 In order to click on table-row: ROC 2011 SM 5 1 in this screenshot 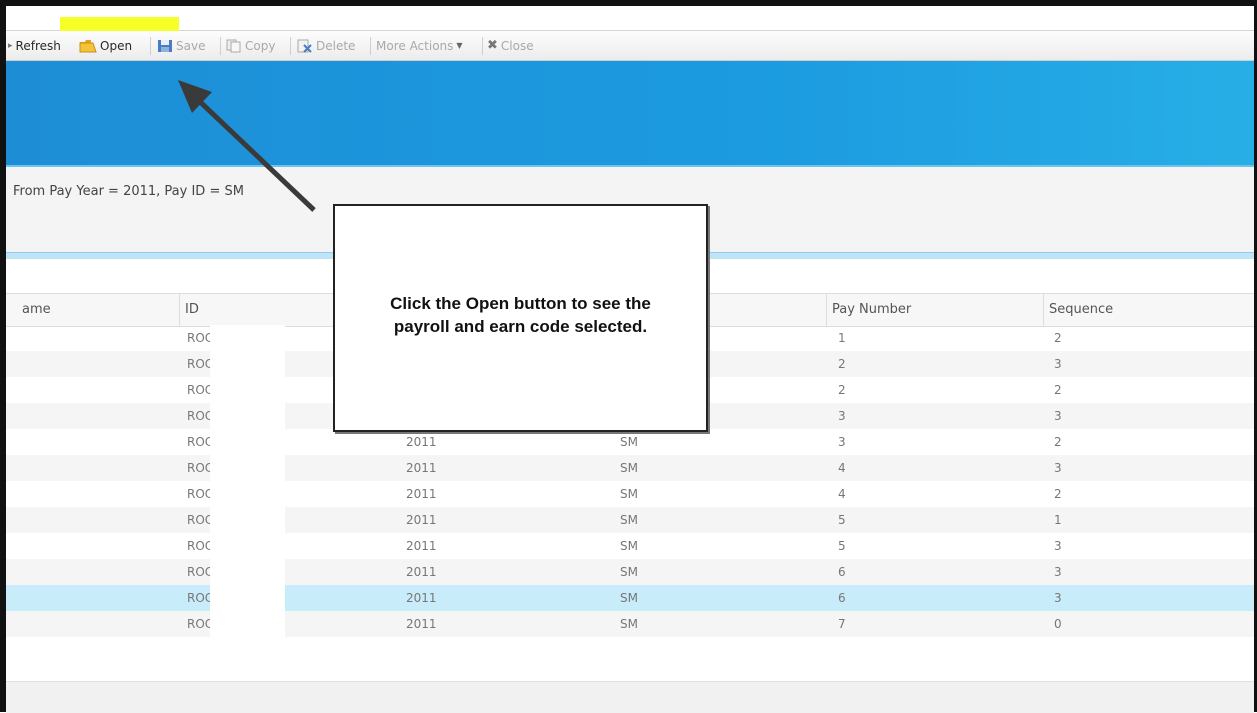, I will do `click(630, 520)`.